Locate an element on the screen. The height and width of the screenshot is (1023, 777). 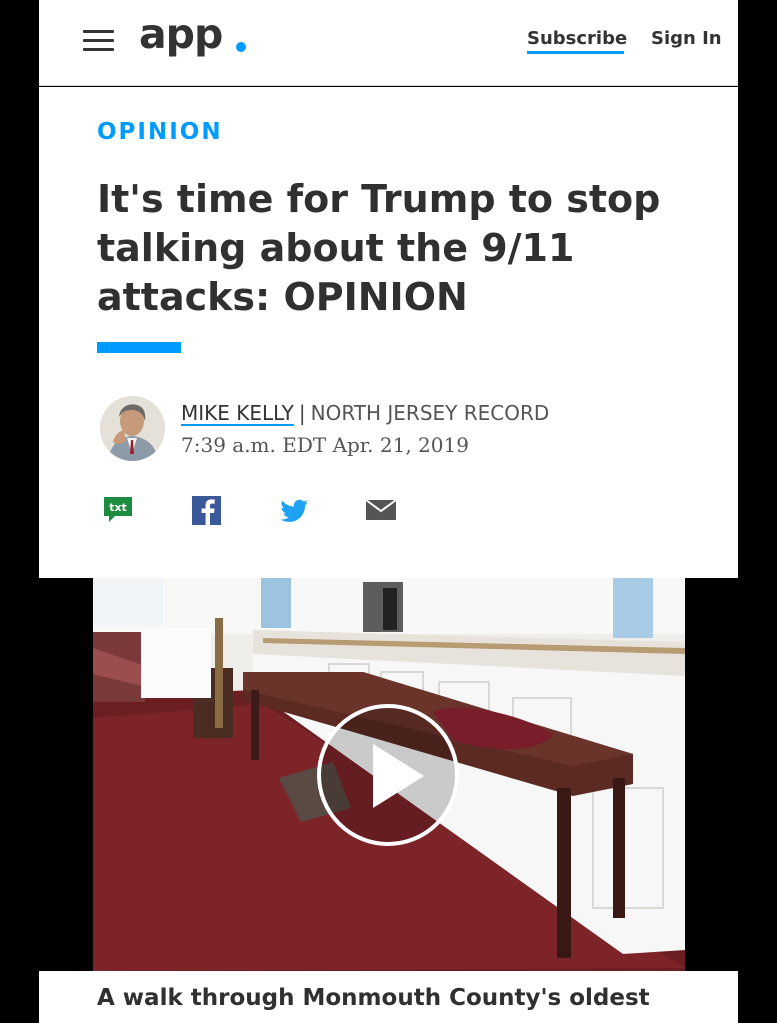
byline: MIKE KELLY | NORTH JERSEY RECORD is located at coordinates (365, 413).